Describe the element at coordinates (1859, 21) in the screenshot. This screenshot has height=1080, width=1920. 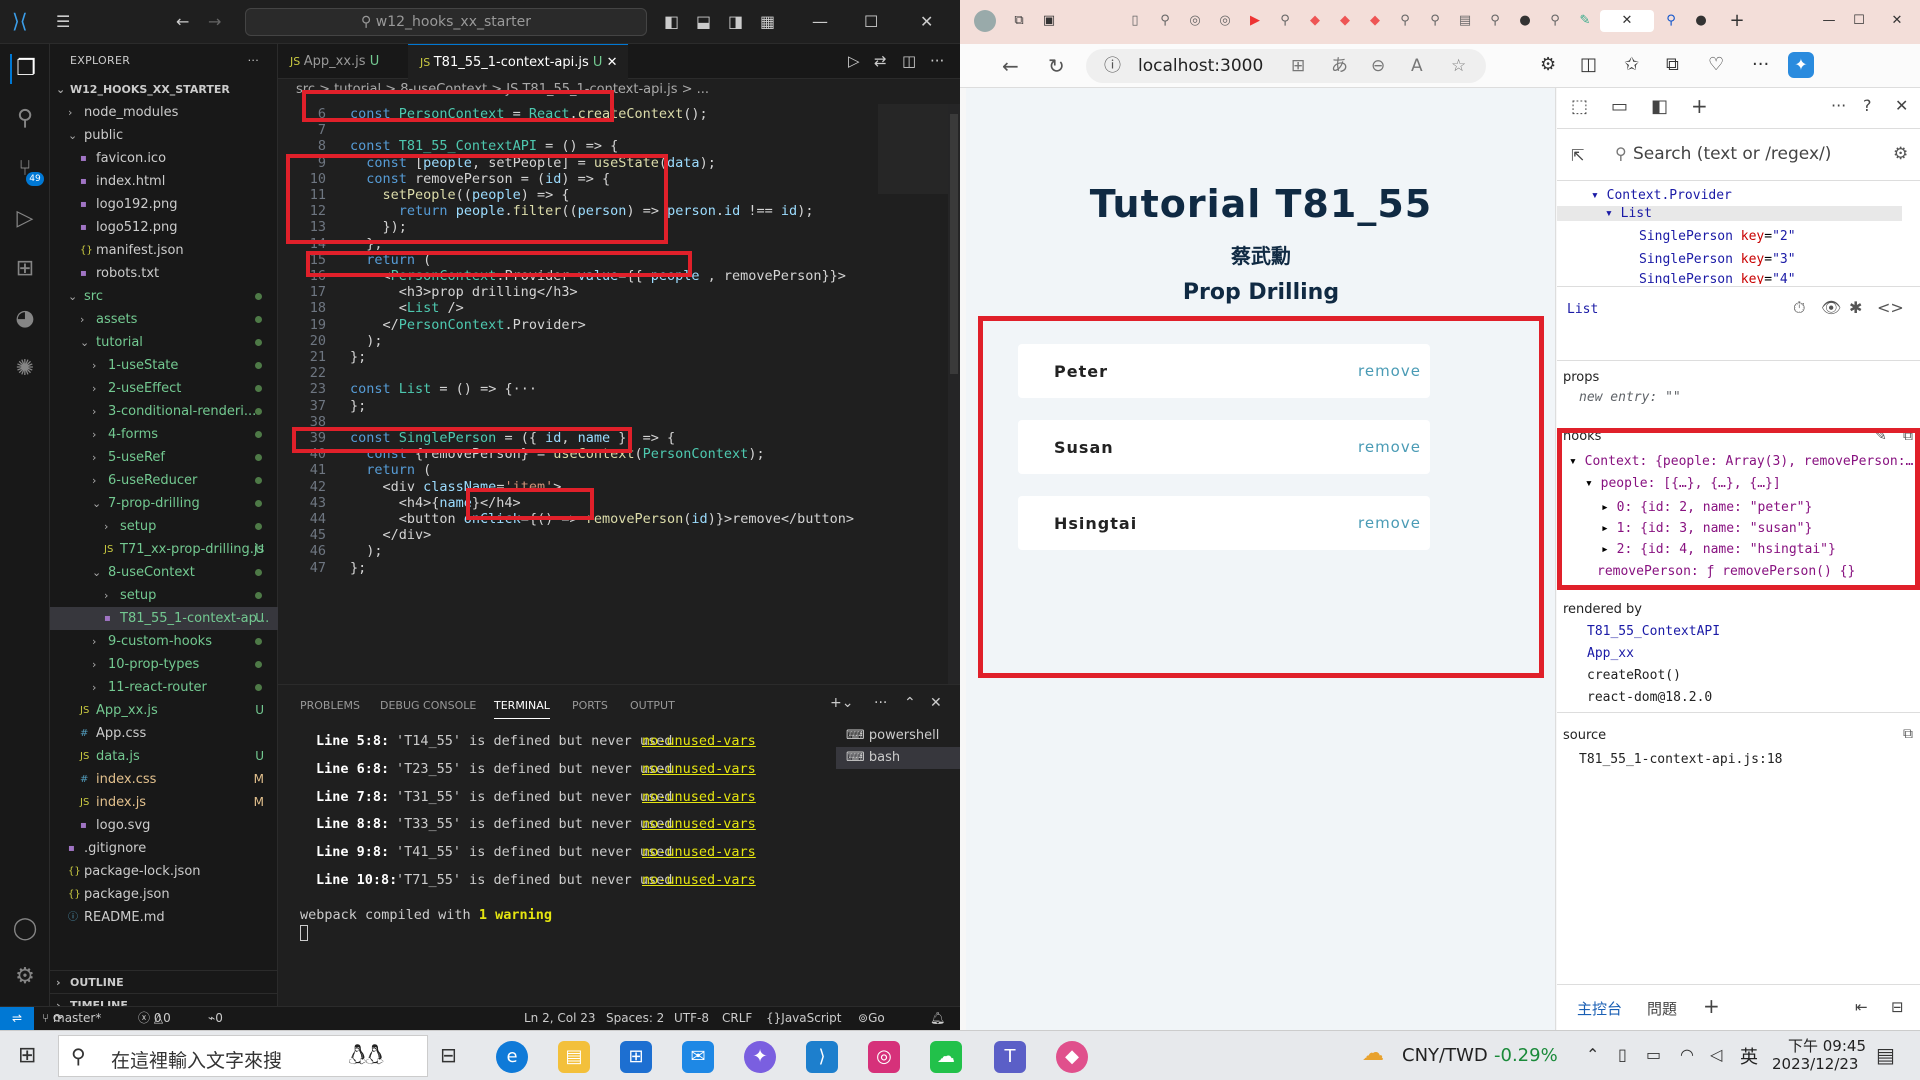
I see `maximize-icon: ☐` at that location.